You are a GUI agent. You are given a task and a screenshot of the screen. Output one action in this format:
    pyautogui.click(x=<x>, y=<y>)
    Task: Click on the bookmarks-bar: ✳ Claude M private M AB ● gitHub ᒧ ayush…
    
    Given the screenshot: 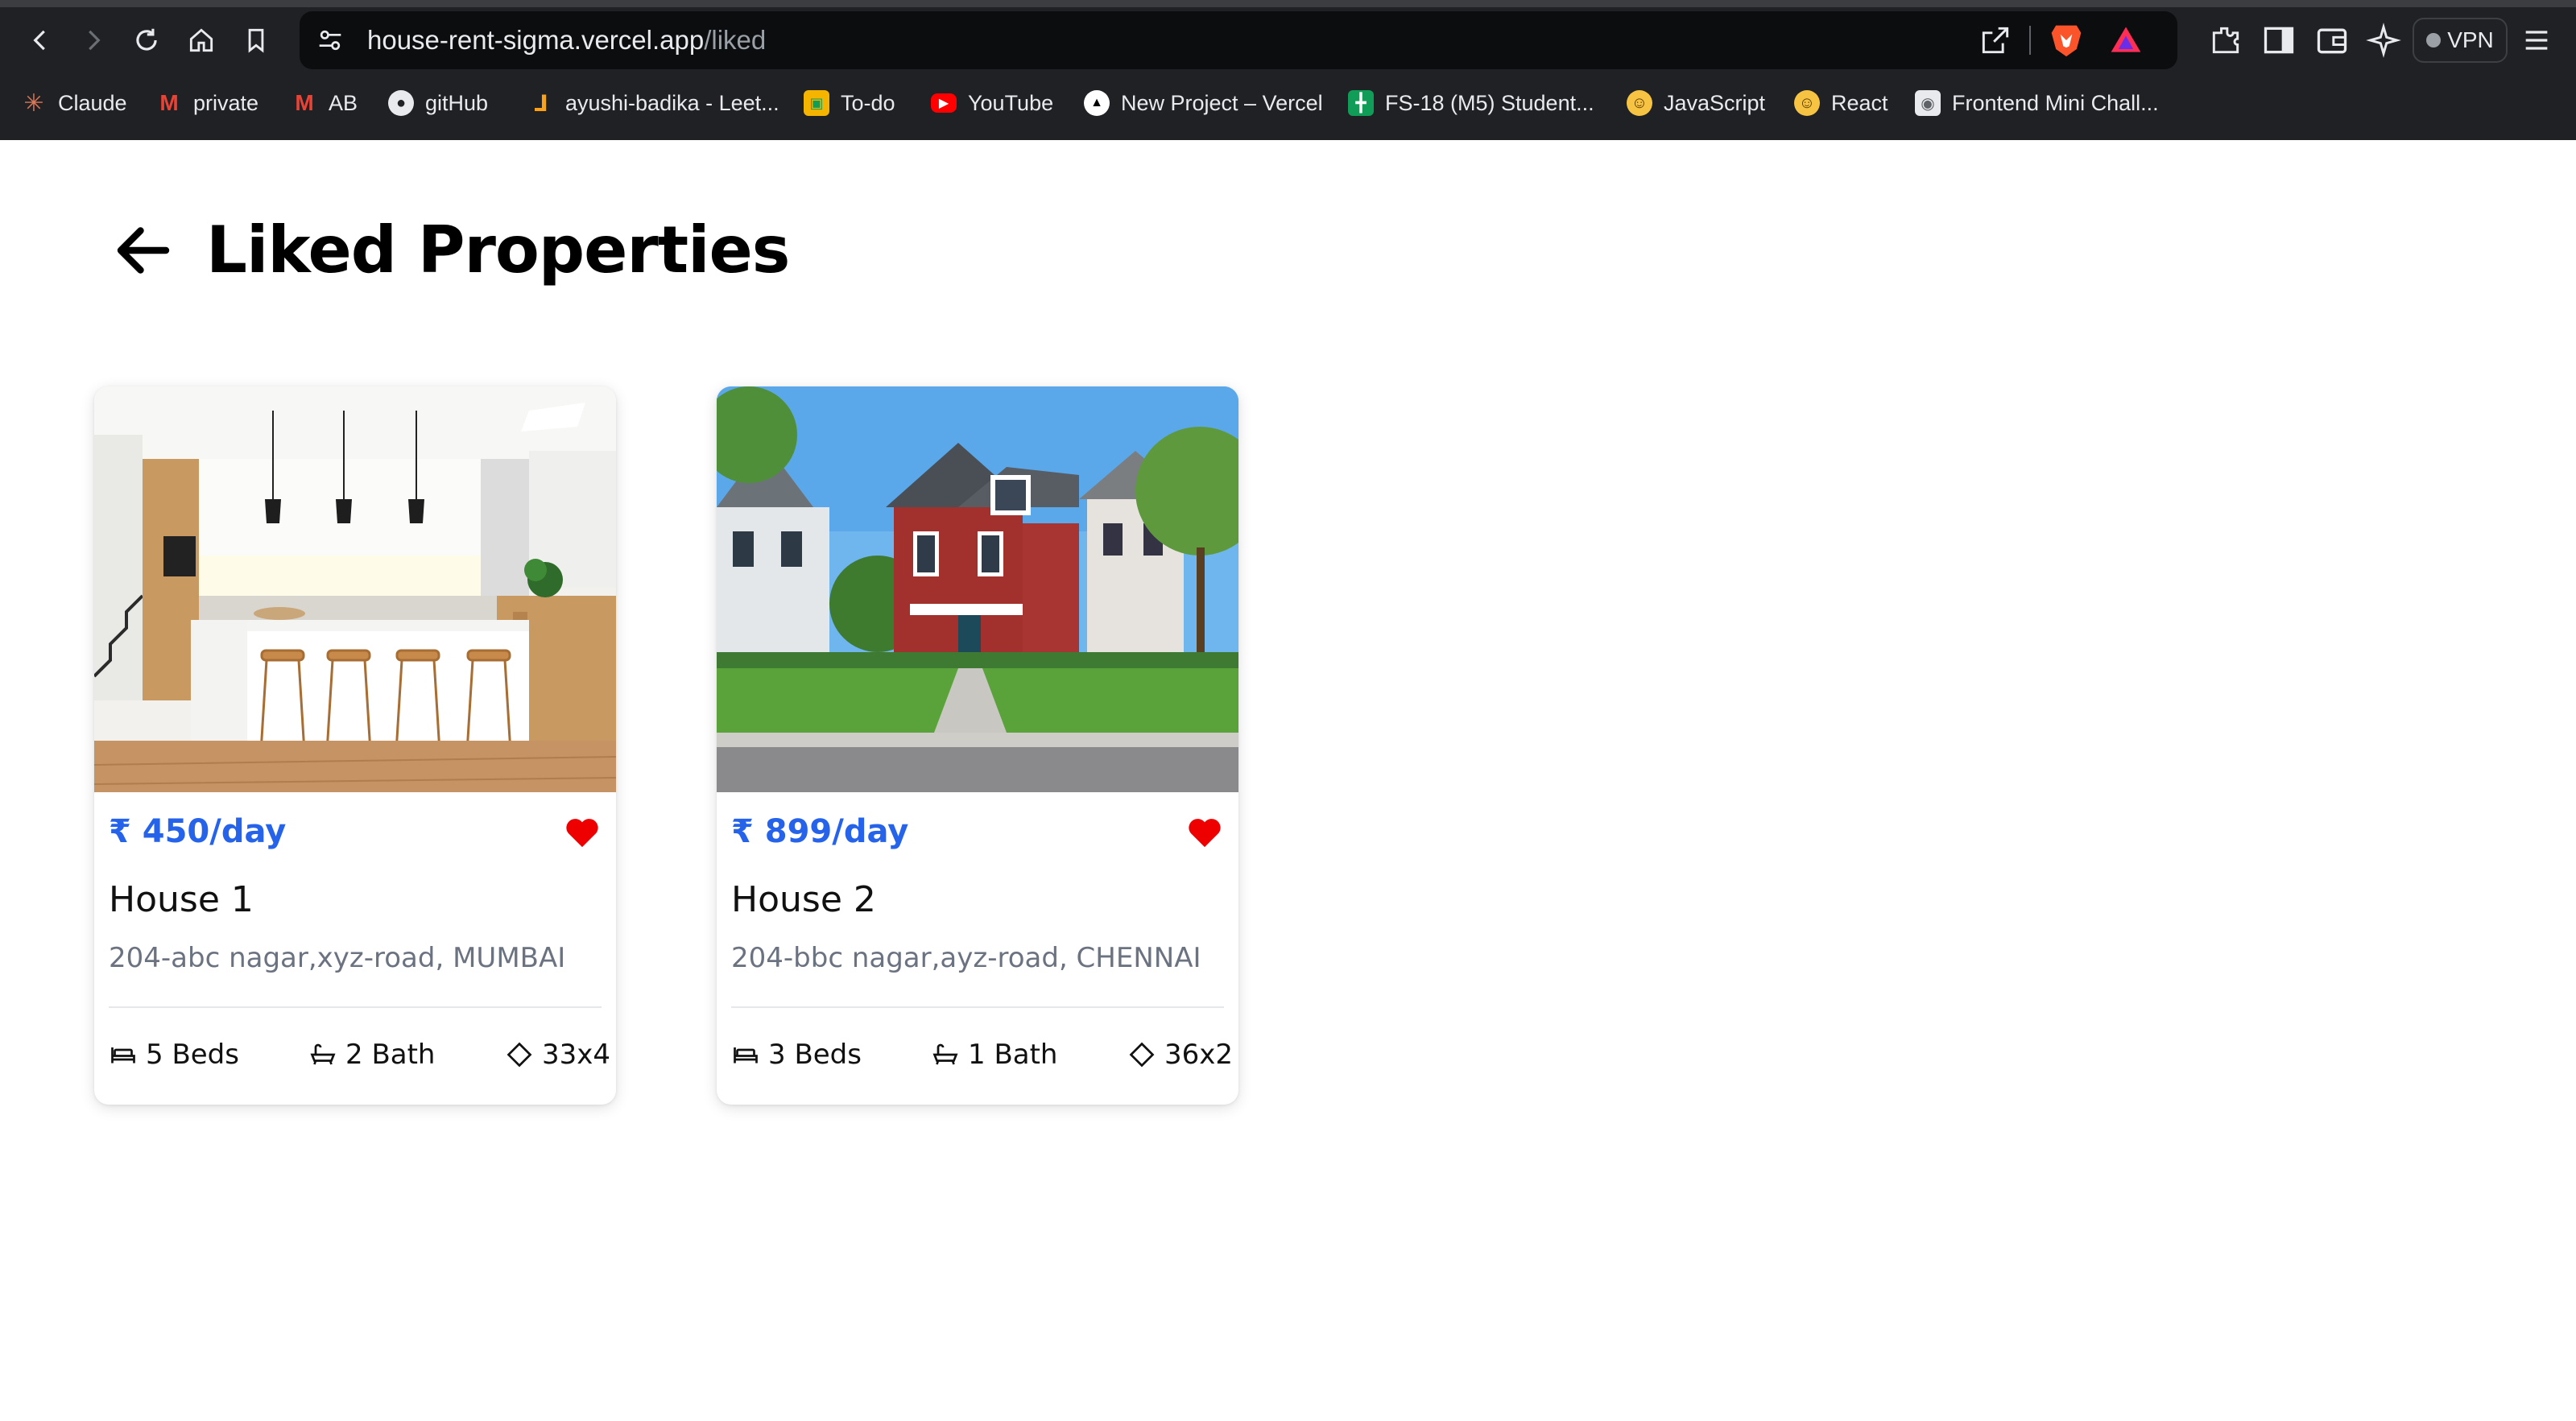 What is the action you would take?
    pyautogui.click(x=1288, y=103)
    